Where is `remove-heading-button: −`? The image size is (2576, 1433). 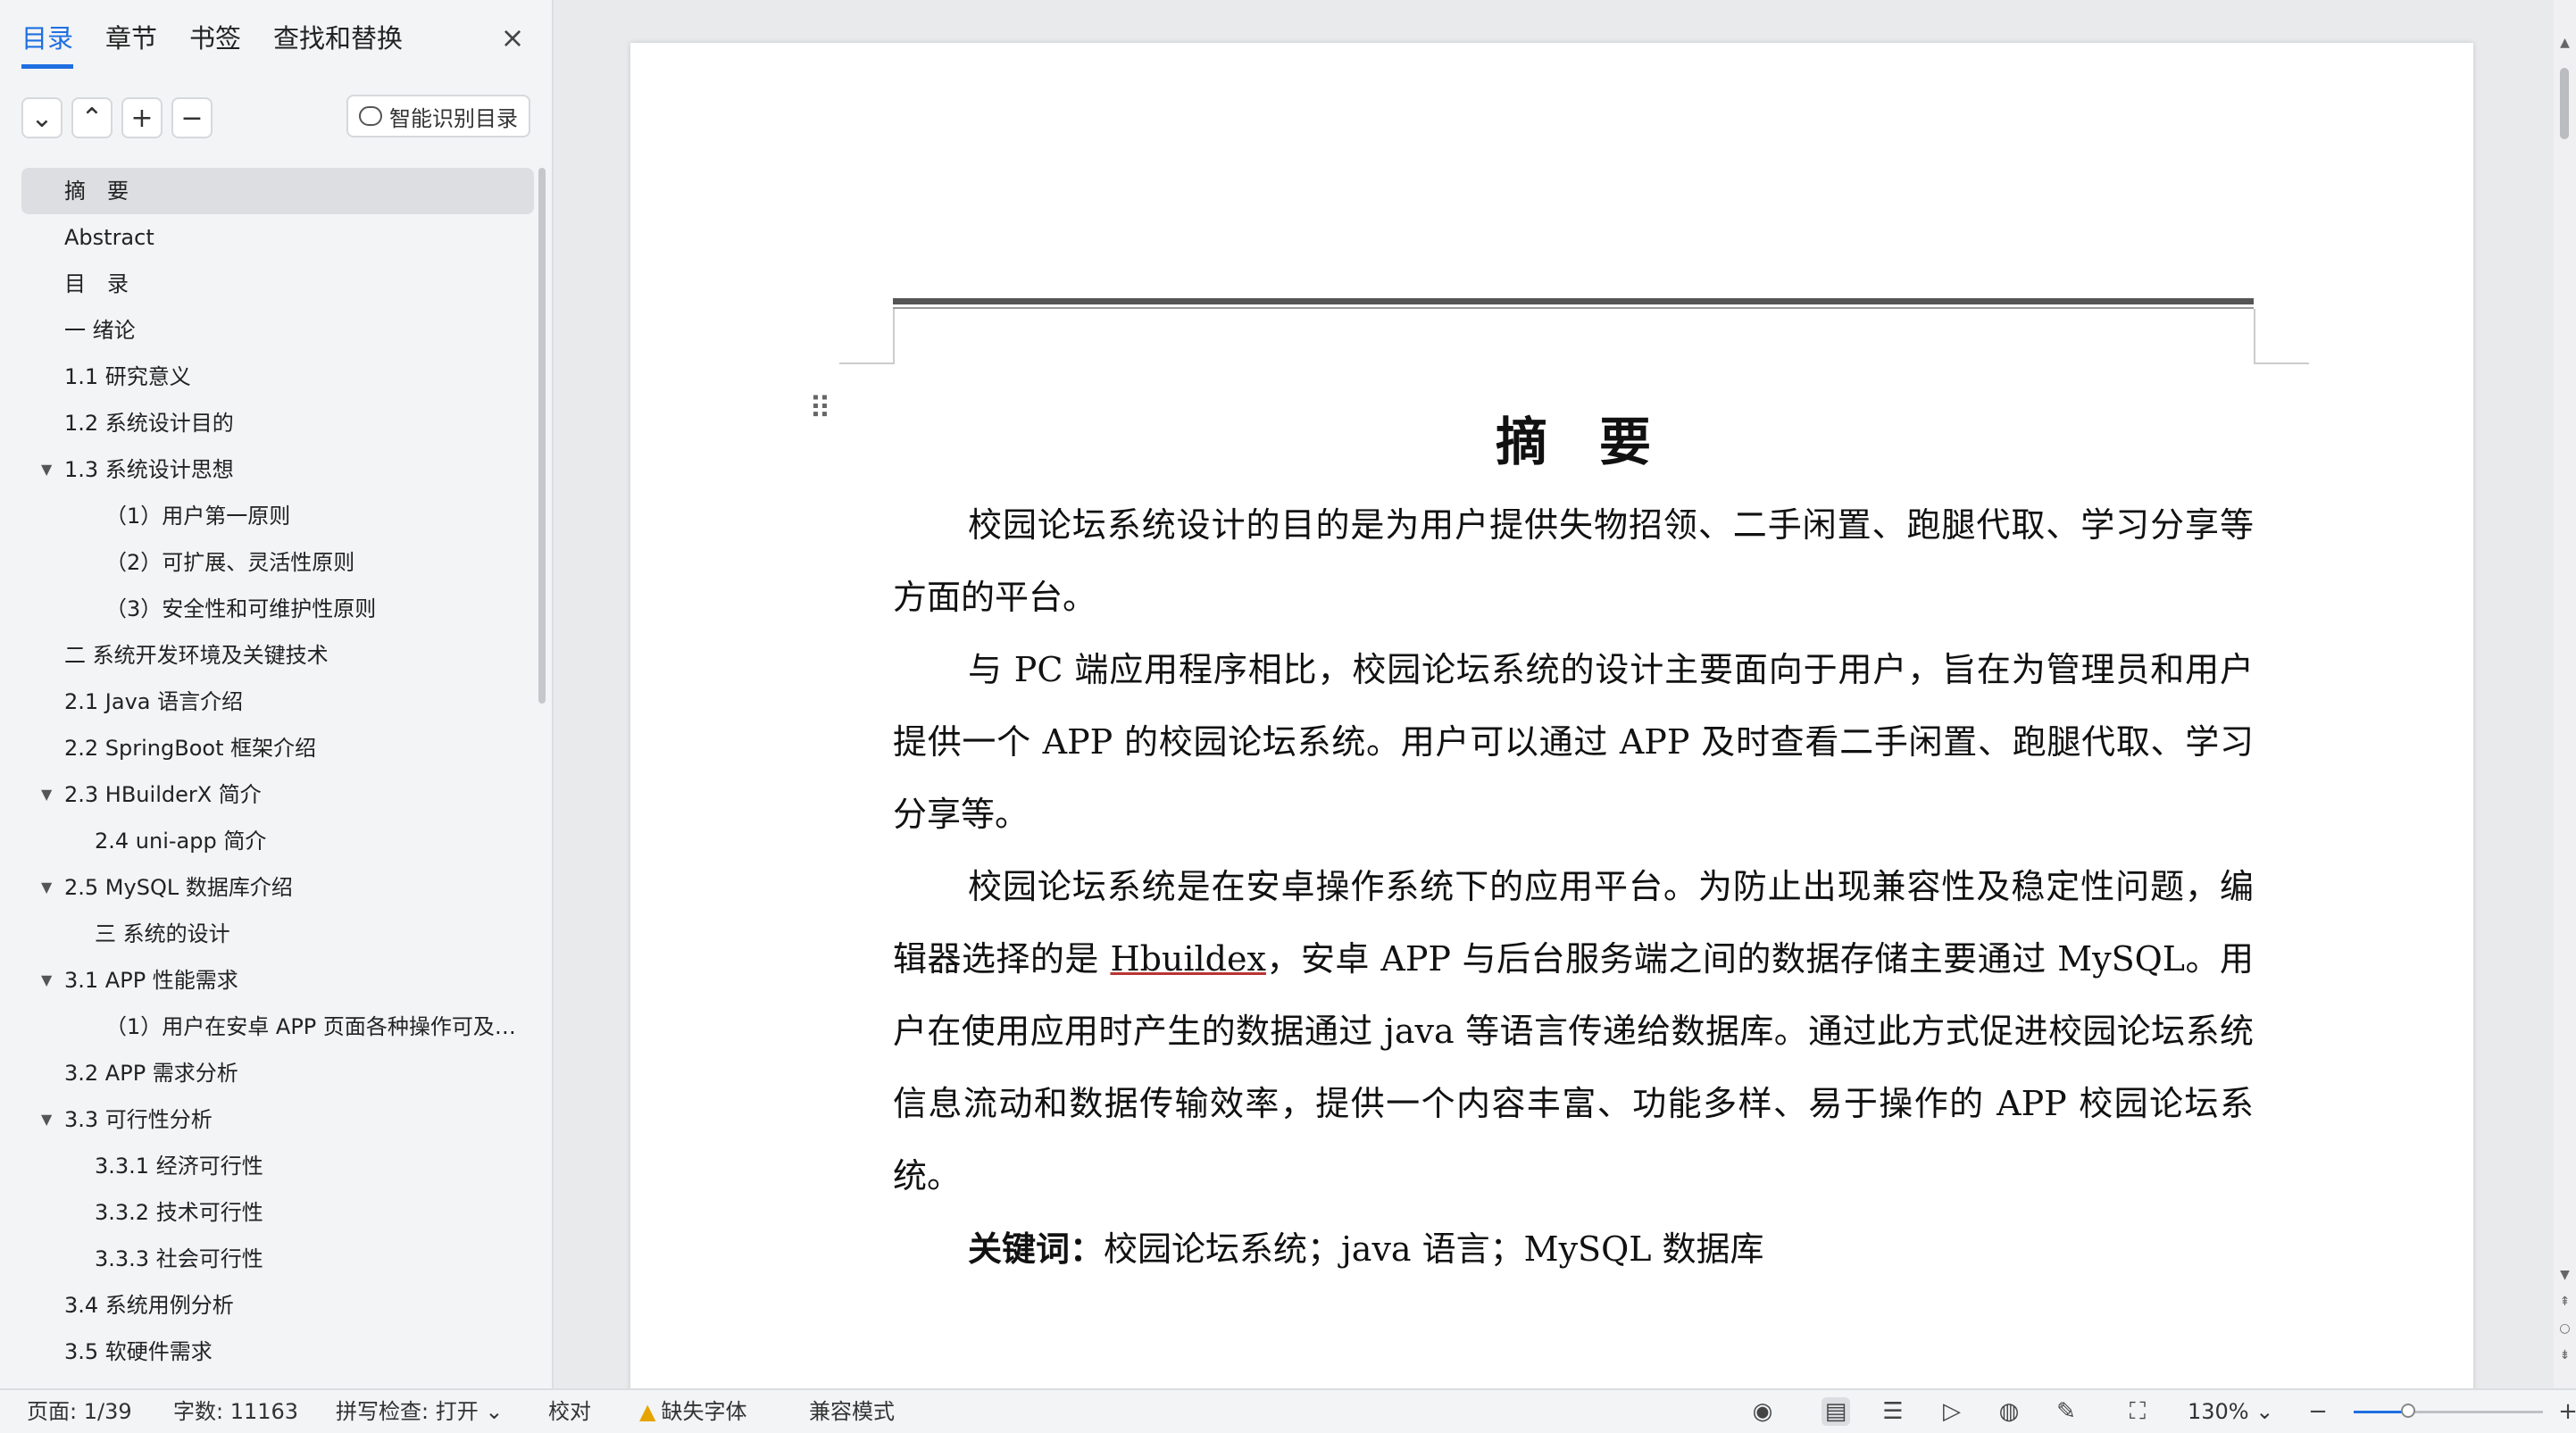
remove-heading-button: − is located at coordinates (192, 118).